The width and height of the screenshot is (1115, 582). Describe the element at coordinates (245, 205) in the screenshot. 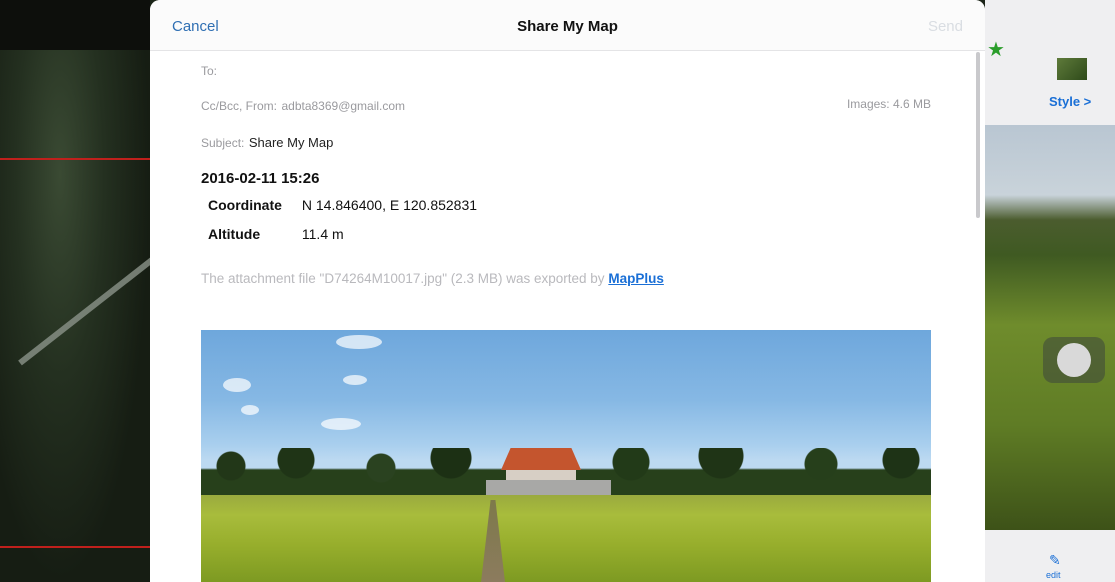

I see `coordinate-label: Coordinate` at that location.